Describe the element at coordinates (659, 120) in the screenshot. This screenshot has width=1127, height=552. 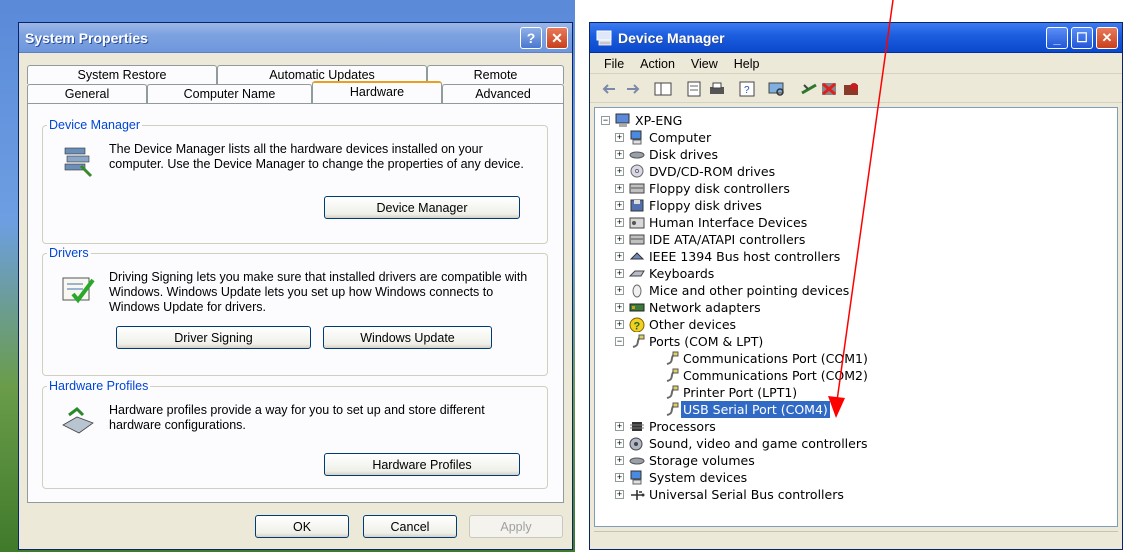
I see `tree-root-label: XP-ENG` at that location.